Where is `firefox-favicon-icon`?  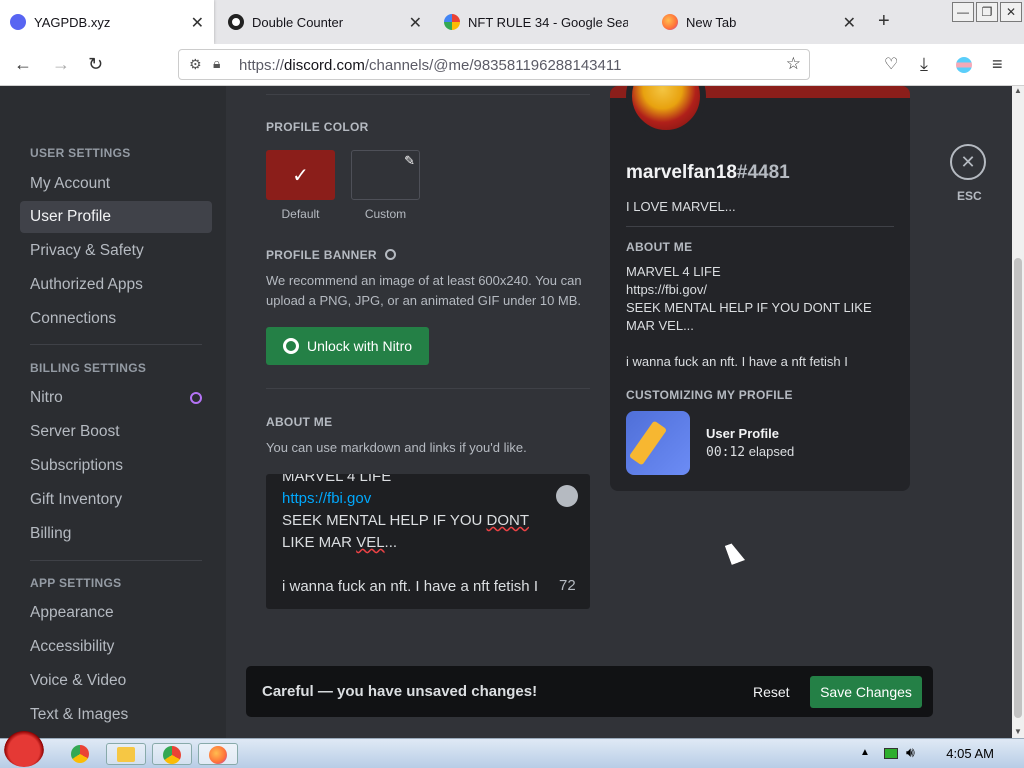 firefox-favicon-icon is located at coordinates (670, 22).